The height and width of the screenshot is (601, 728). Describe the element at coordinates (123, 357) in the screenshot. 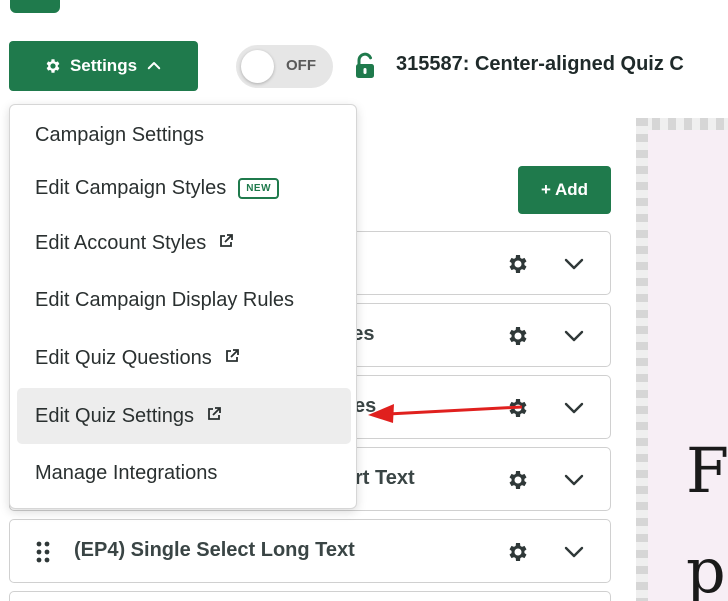

I see `menu-item-label: Edit Quiz Questions` at that location.